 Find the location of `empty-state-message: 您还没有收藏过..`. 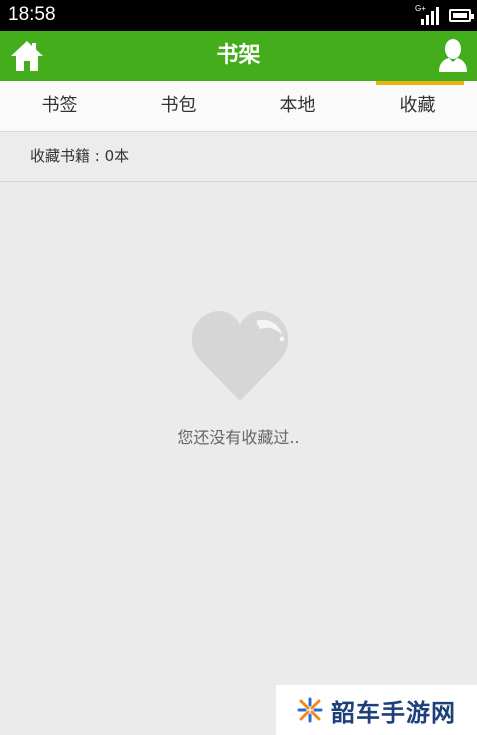

empty-state-message: 您还没有收藏过.. is located at coordinates (238, 437).